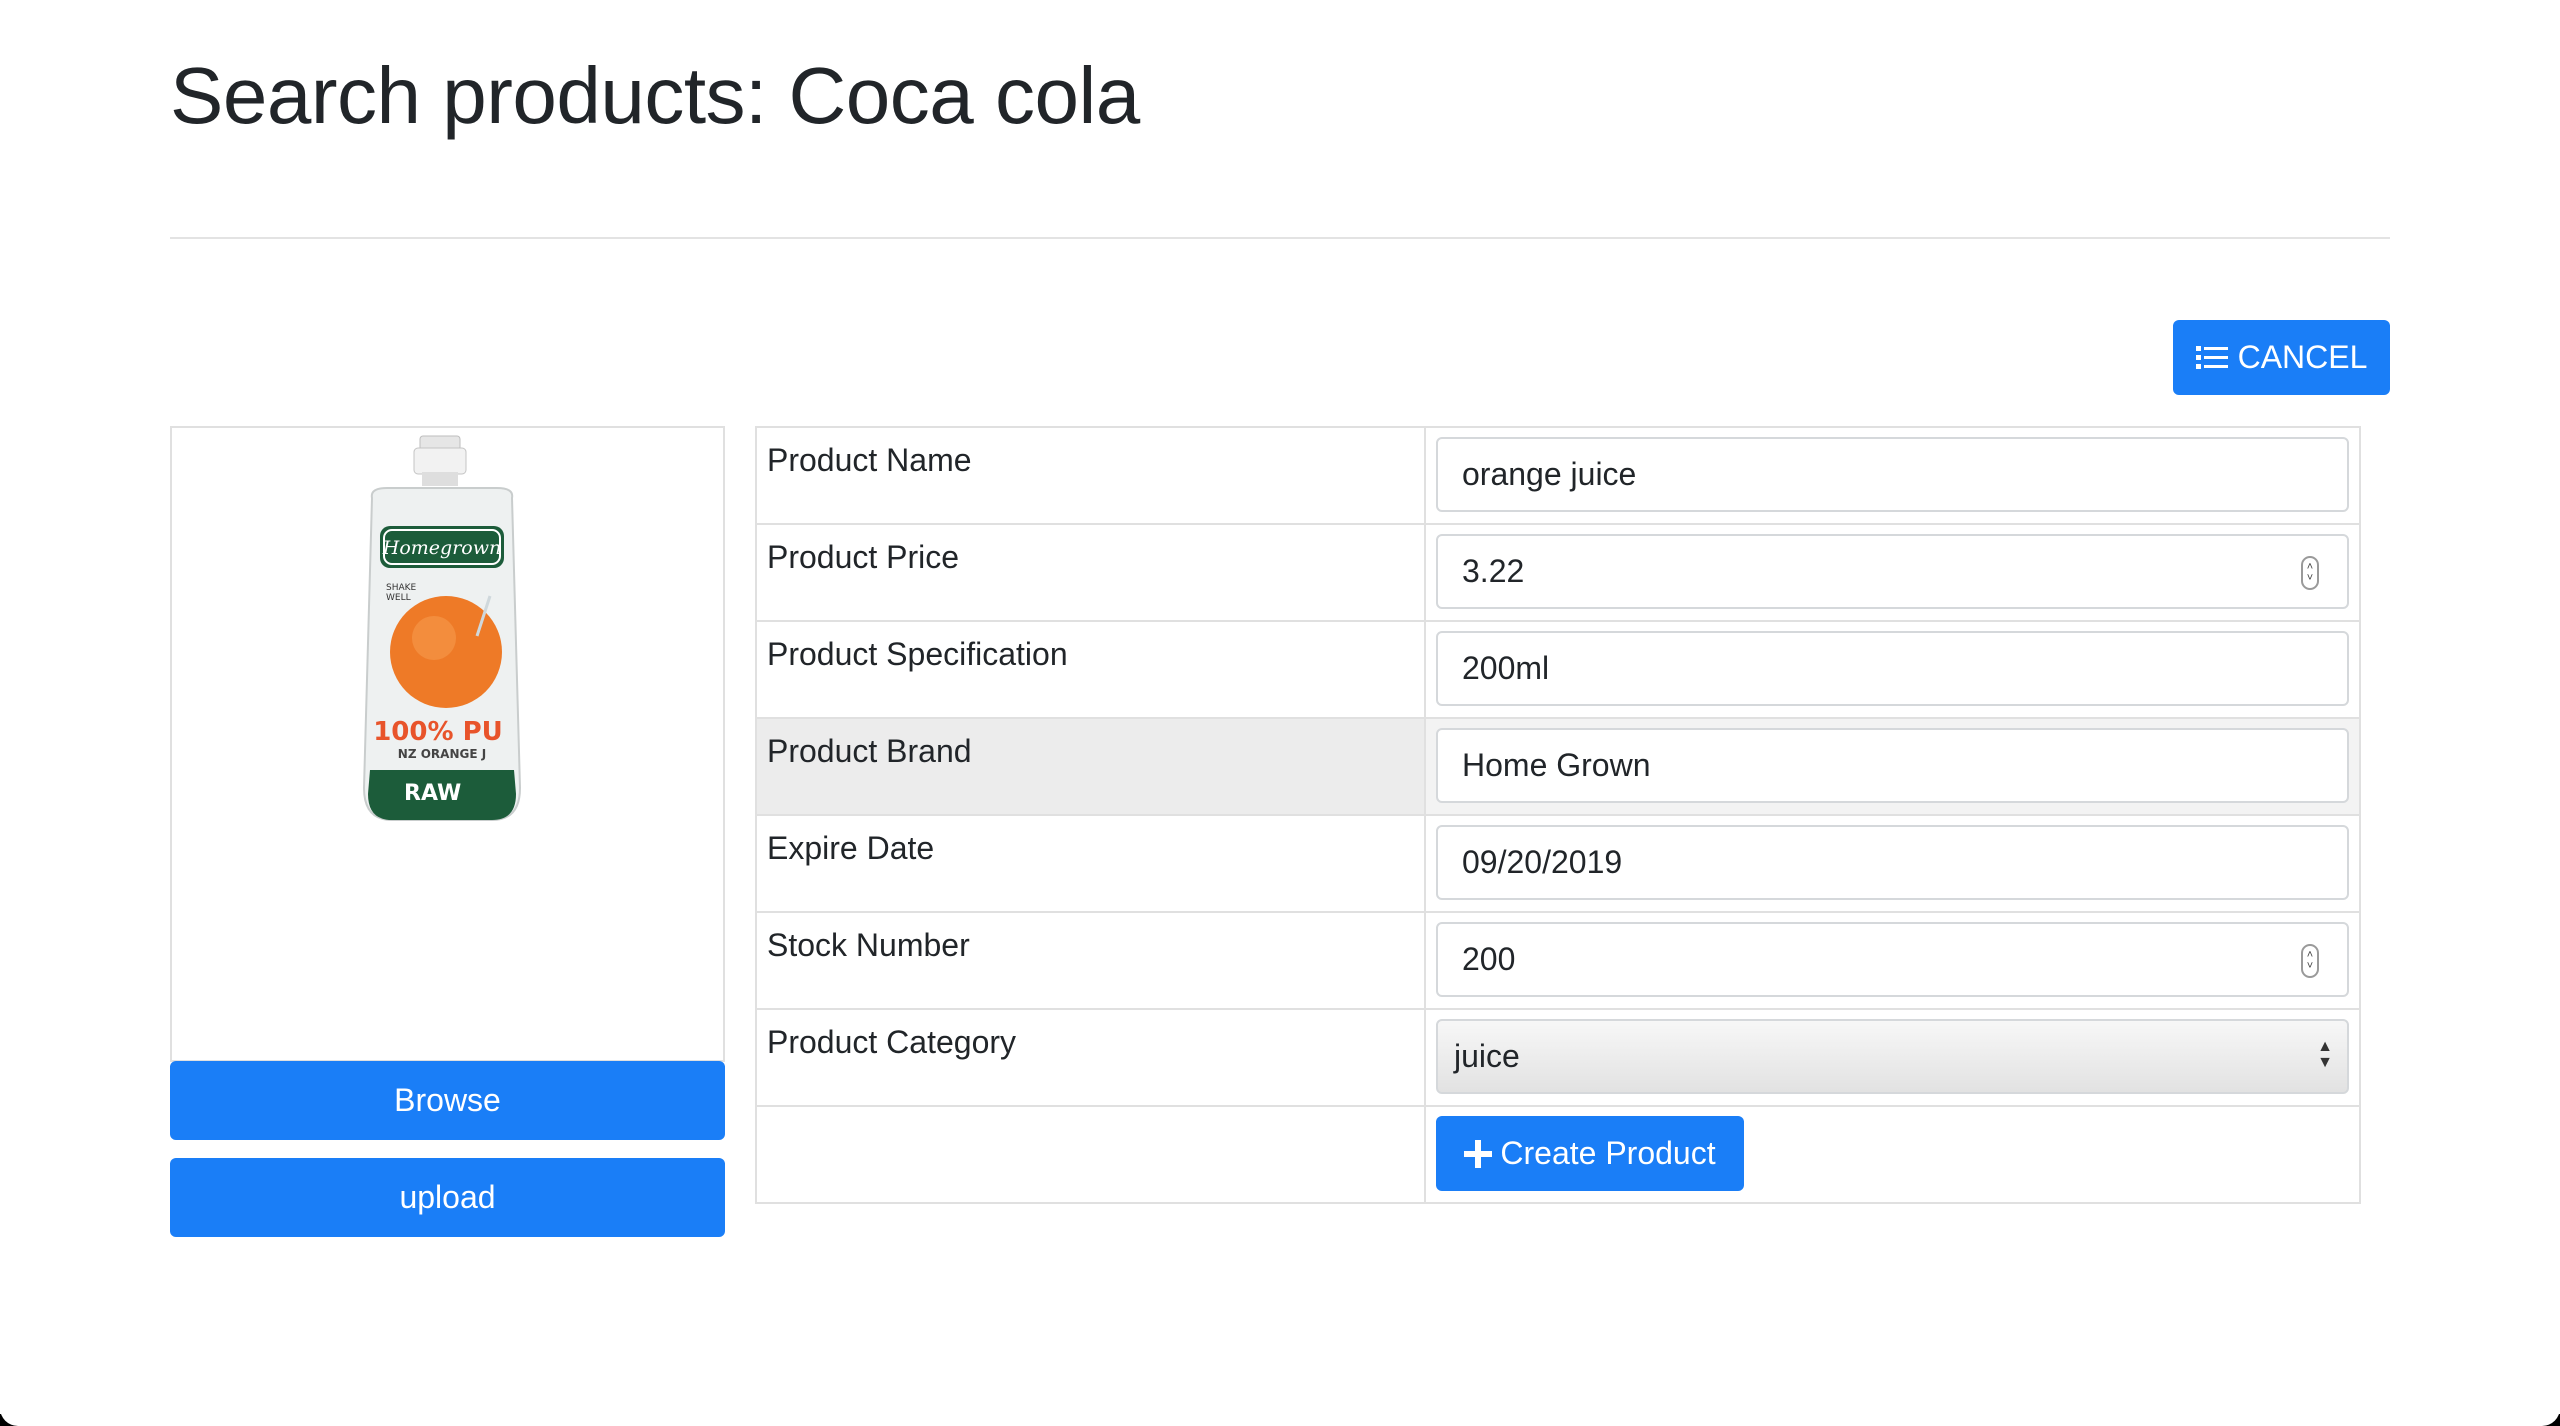  Describe the element at coordinates (1892, 571) in the screenshot. I see `product-price-input: 3.22 ˄ ˅` at that location.